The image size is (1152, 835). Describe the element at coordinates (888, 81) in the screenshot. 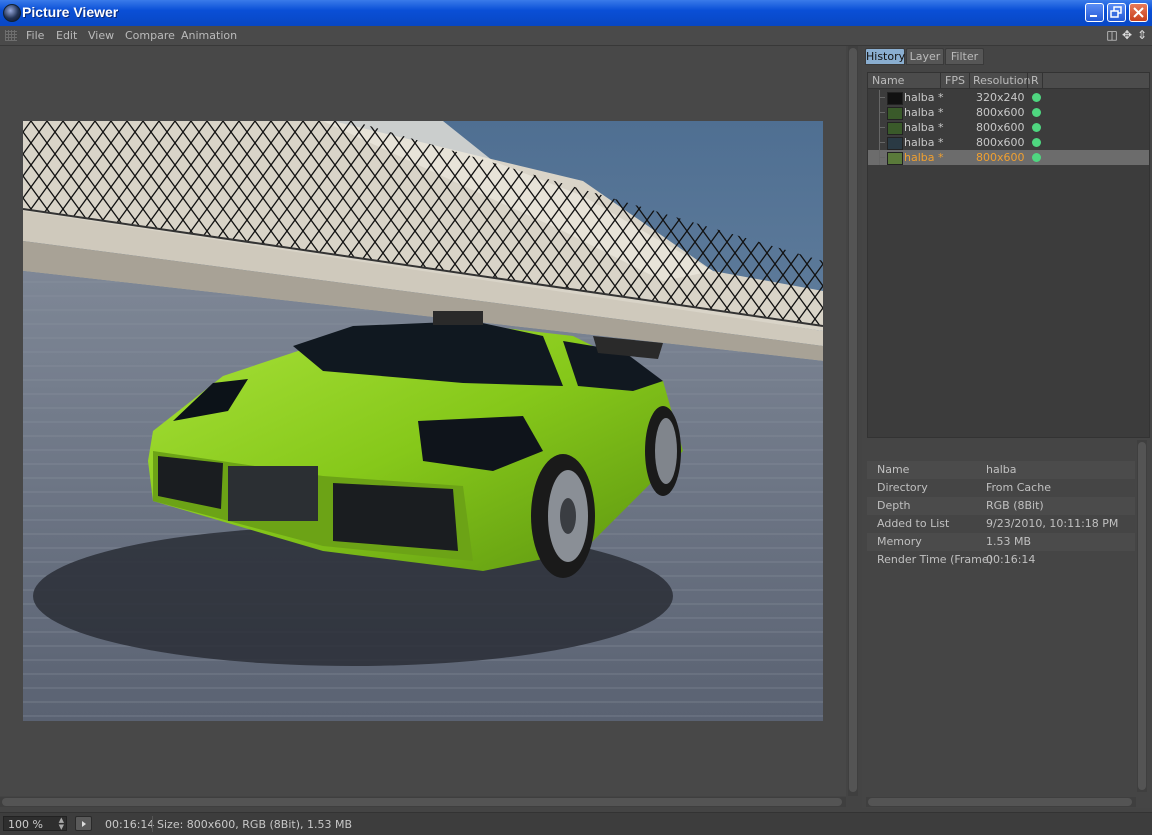

I see `column-name: Name` at that location.